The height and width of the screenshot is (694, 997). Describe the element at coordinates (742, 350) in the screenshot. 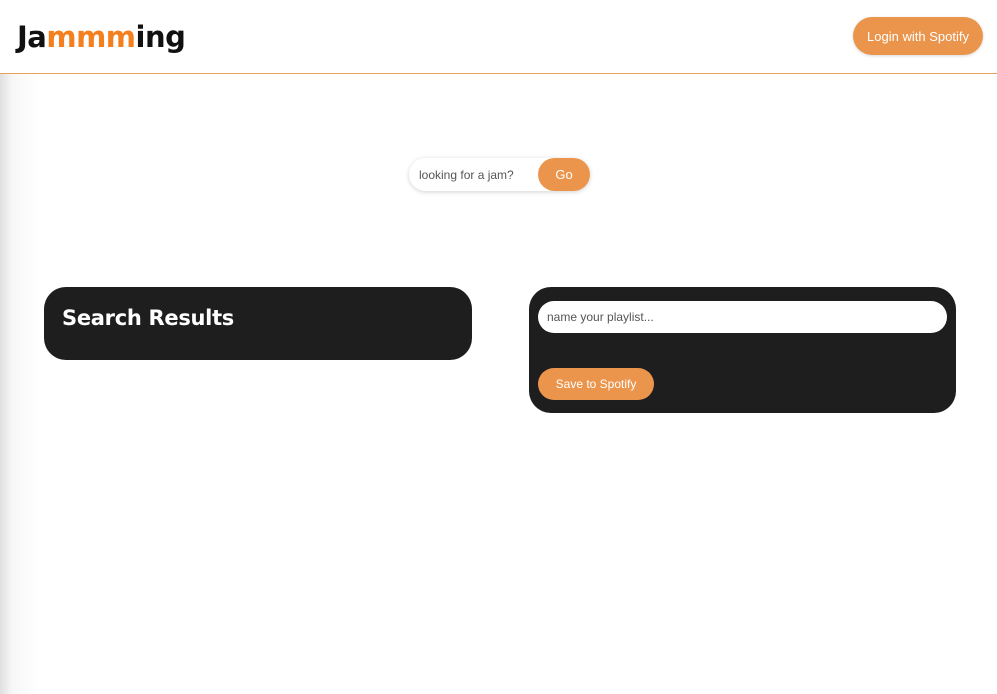

I see `playlist-panel: Save to Spotify` at that location.